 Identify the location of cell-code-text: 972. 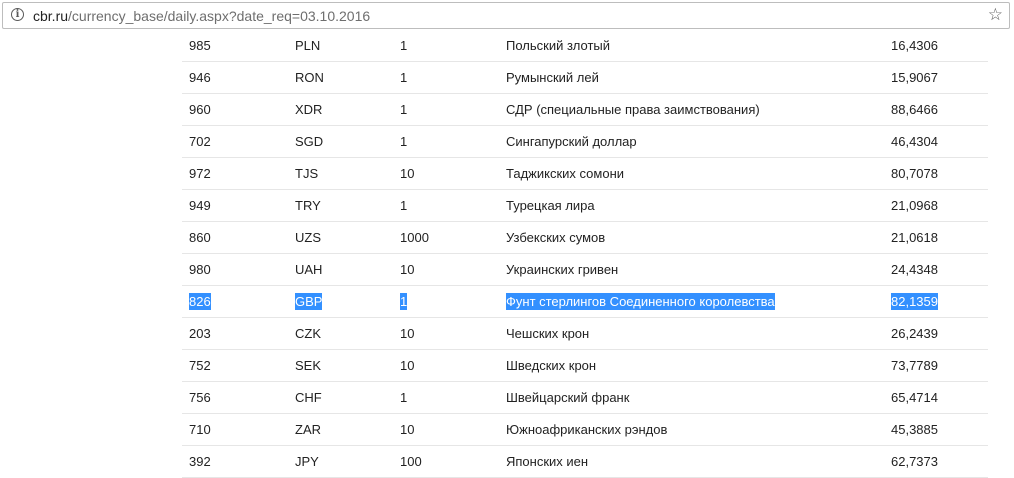
(200, 173).